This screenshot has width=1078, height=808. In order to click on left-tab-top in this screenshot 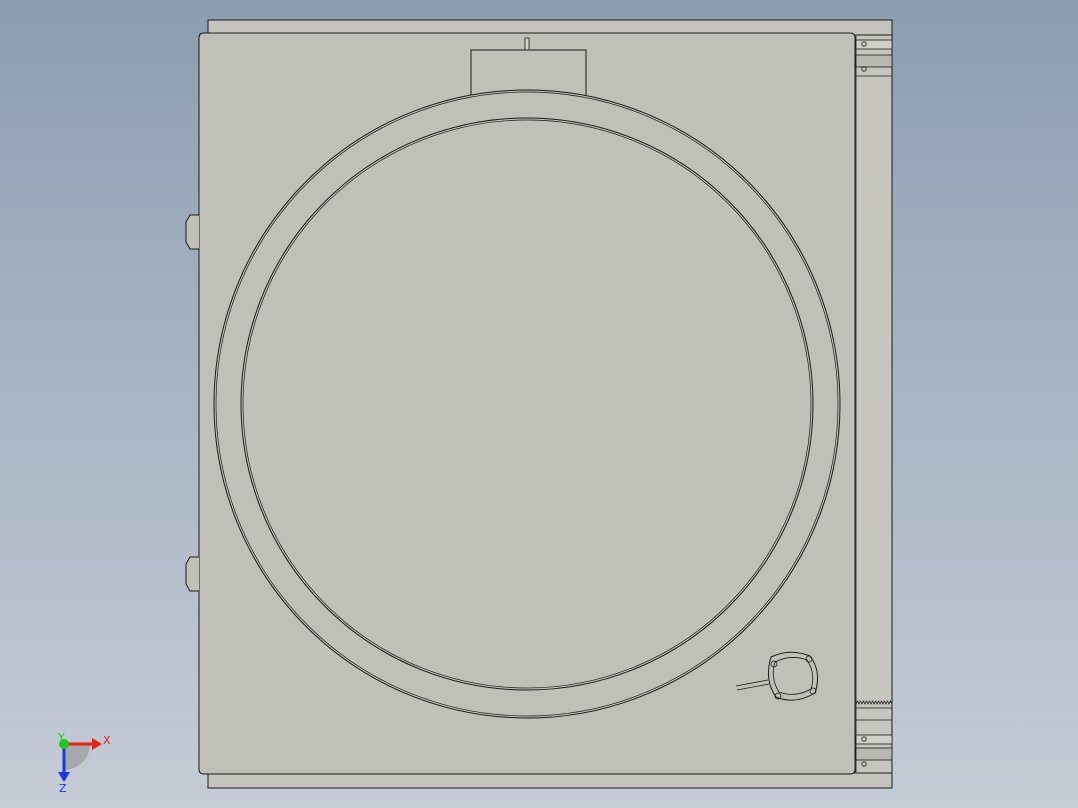, I will do `click(192, 232)`.